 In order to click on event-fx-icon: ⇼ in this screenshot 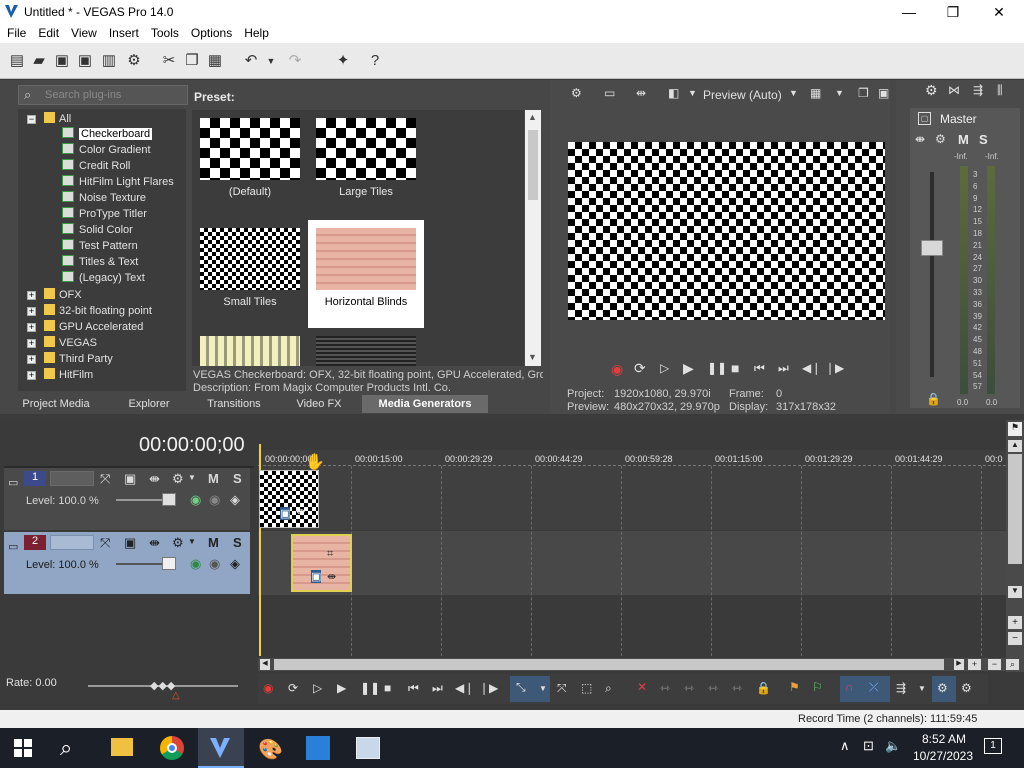, I will do `click(331, 576)`.